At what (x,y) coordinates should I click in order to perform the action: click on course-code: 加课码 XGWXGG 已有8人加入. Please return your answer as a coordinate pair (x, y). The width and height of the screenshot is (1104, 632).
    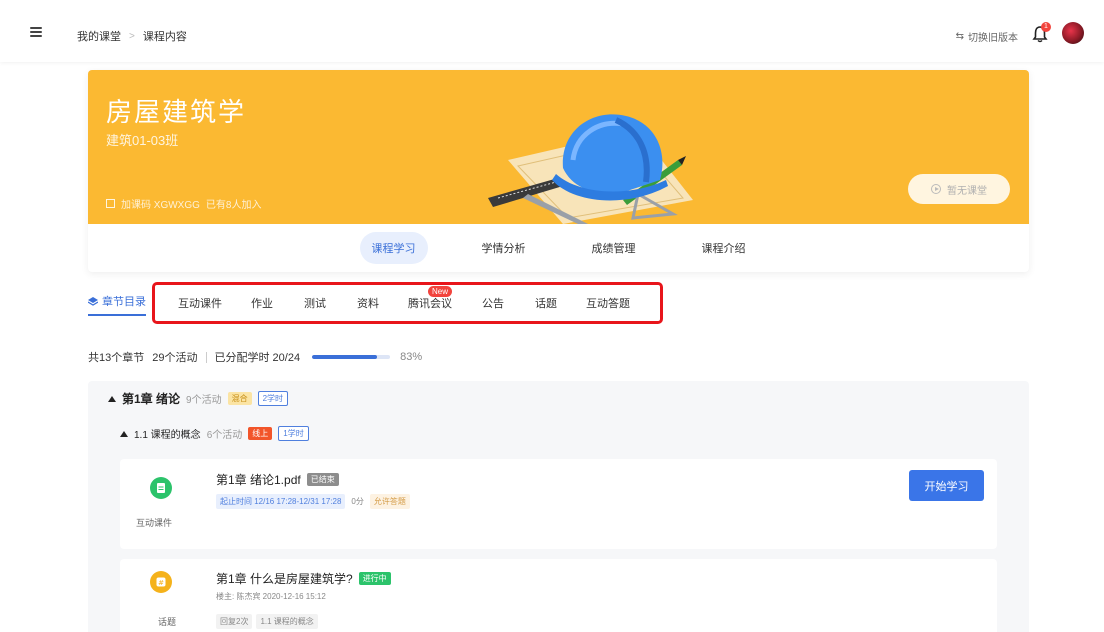
    Looking at the image, I should click on (183, 203).